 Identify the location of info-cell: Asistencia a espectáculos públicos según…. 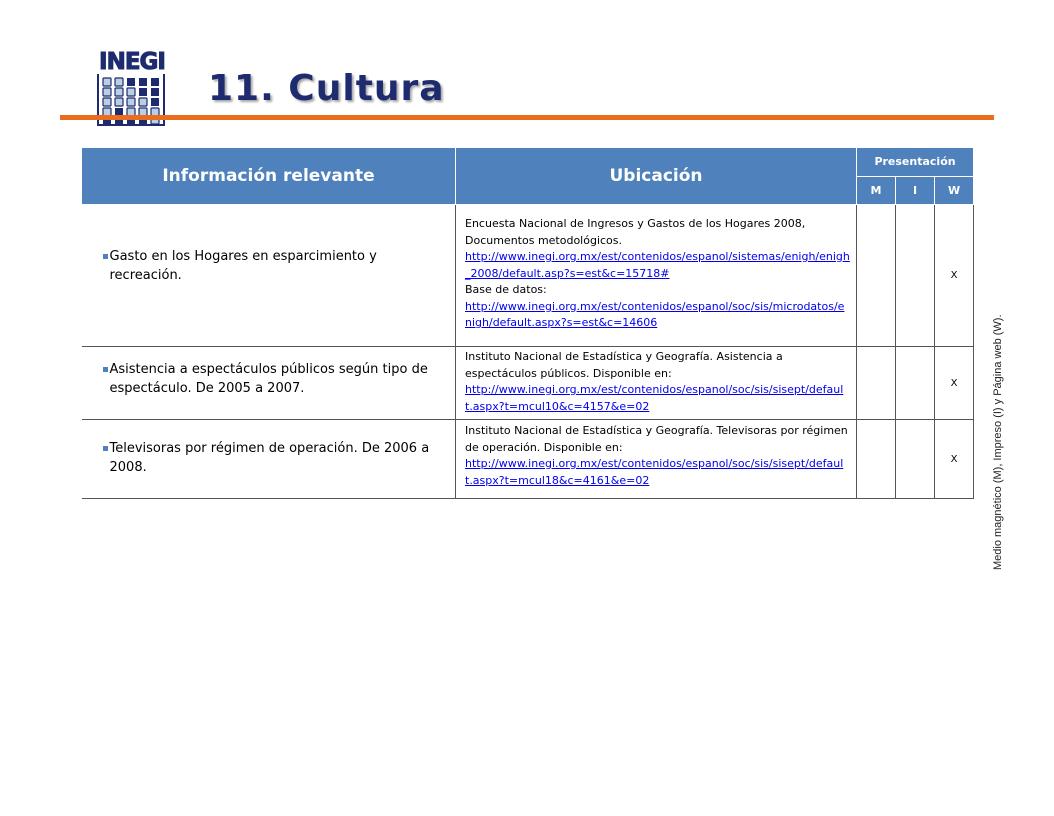
(268, 383).